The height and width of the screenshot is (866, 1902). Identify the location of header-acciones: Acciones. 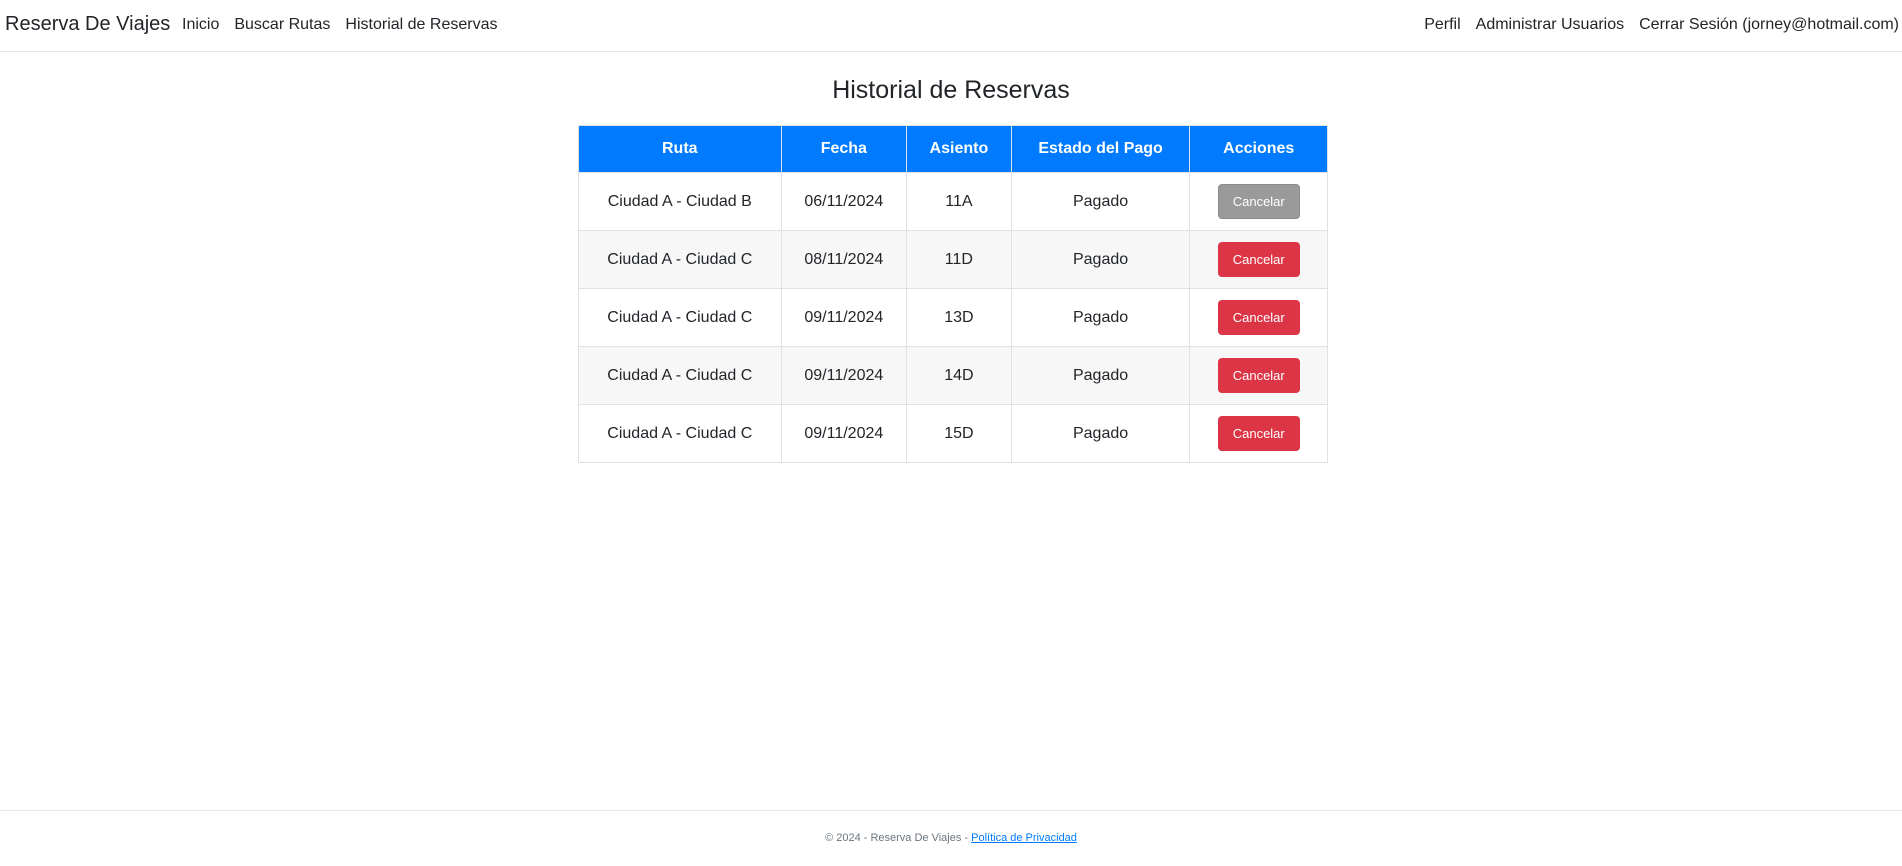
(1258, 149).